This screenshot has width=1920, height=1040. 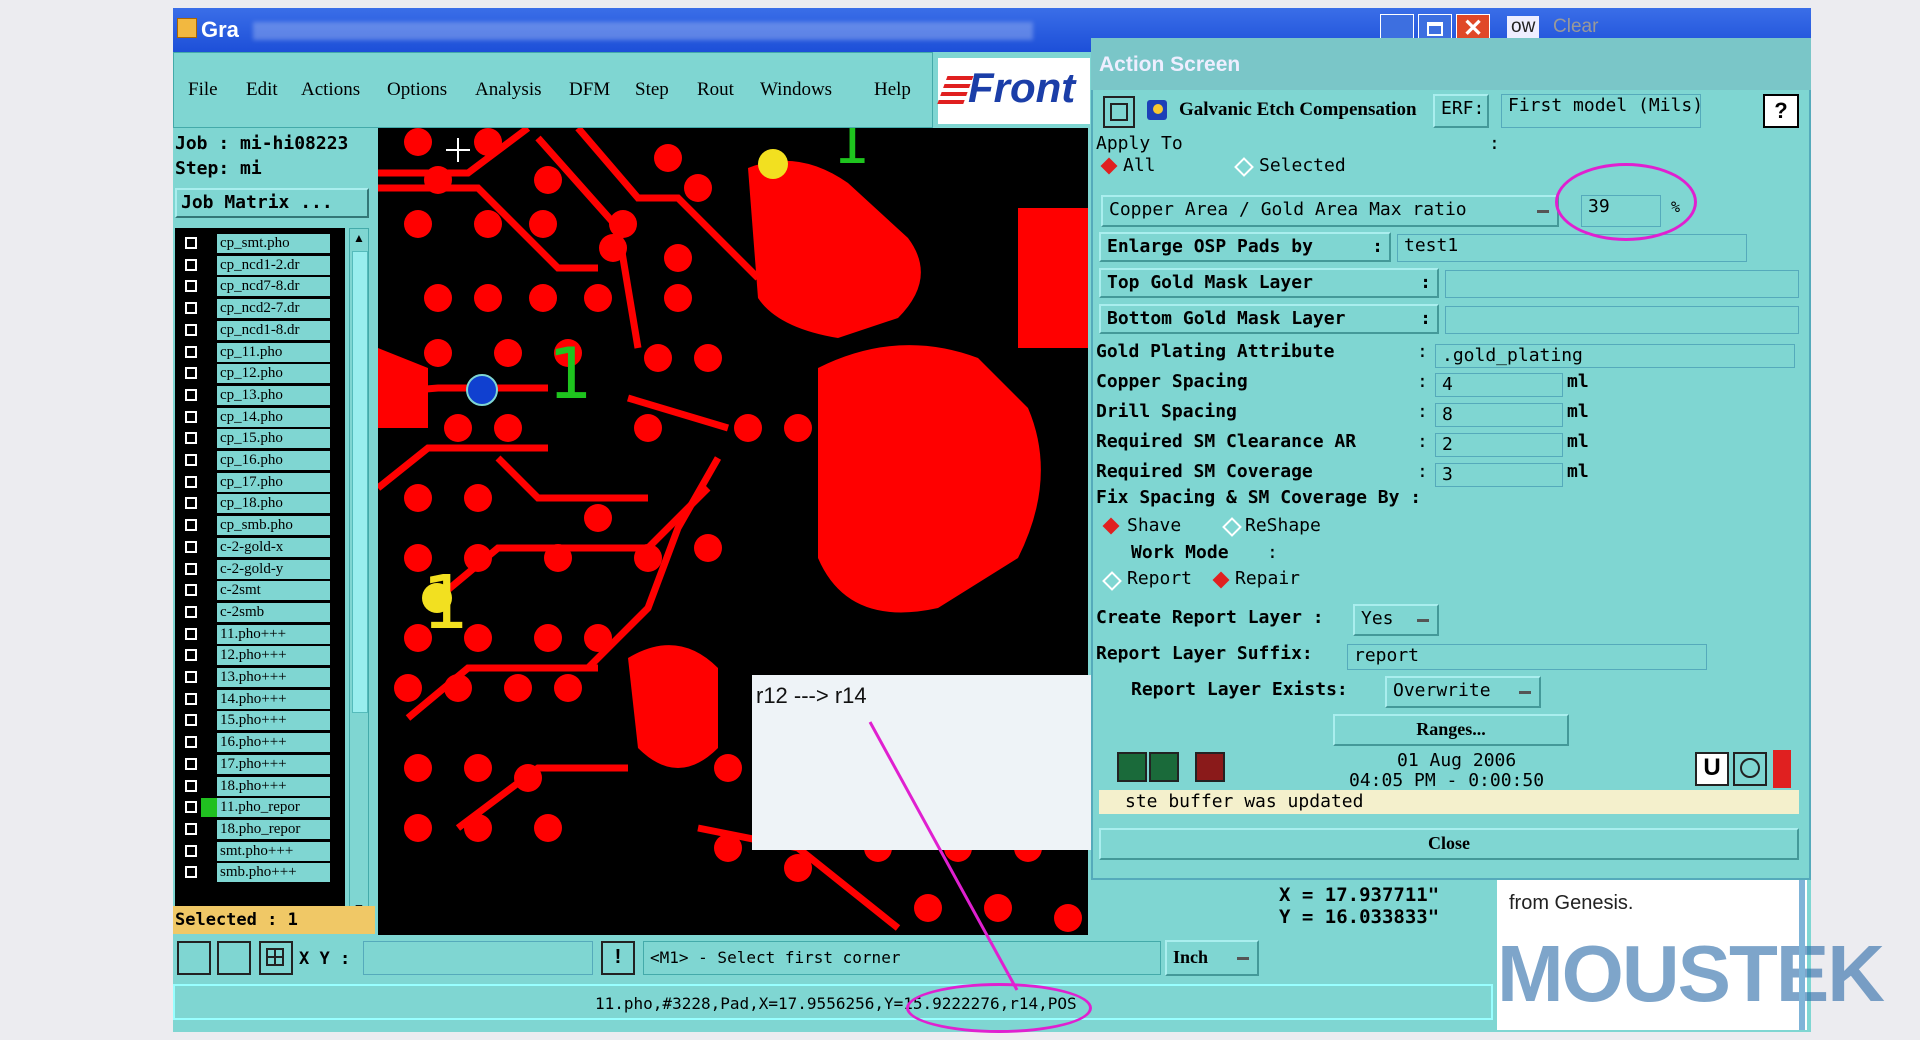 I want to click on copper-spacing-field: 4, so click(x=1499, y=385).